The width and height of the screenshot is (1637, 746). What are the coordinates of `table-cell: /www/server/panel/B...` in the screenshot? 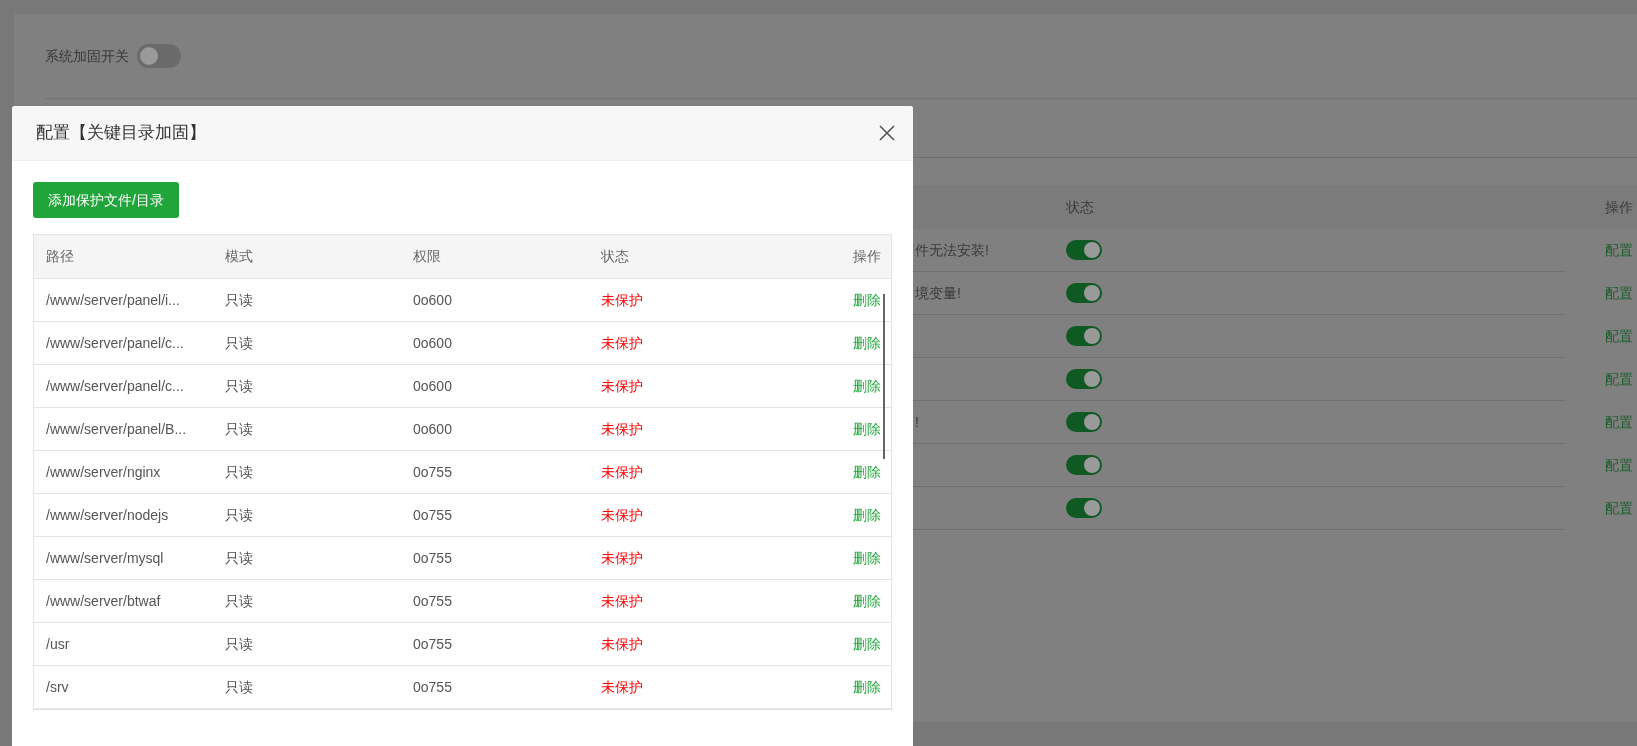 It's located at (116, 428).